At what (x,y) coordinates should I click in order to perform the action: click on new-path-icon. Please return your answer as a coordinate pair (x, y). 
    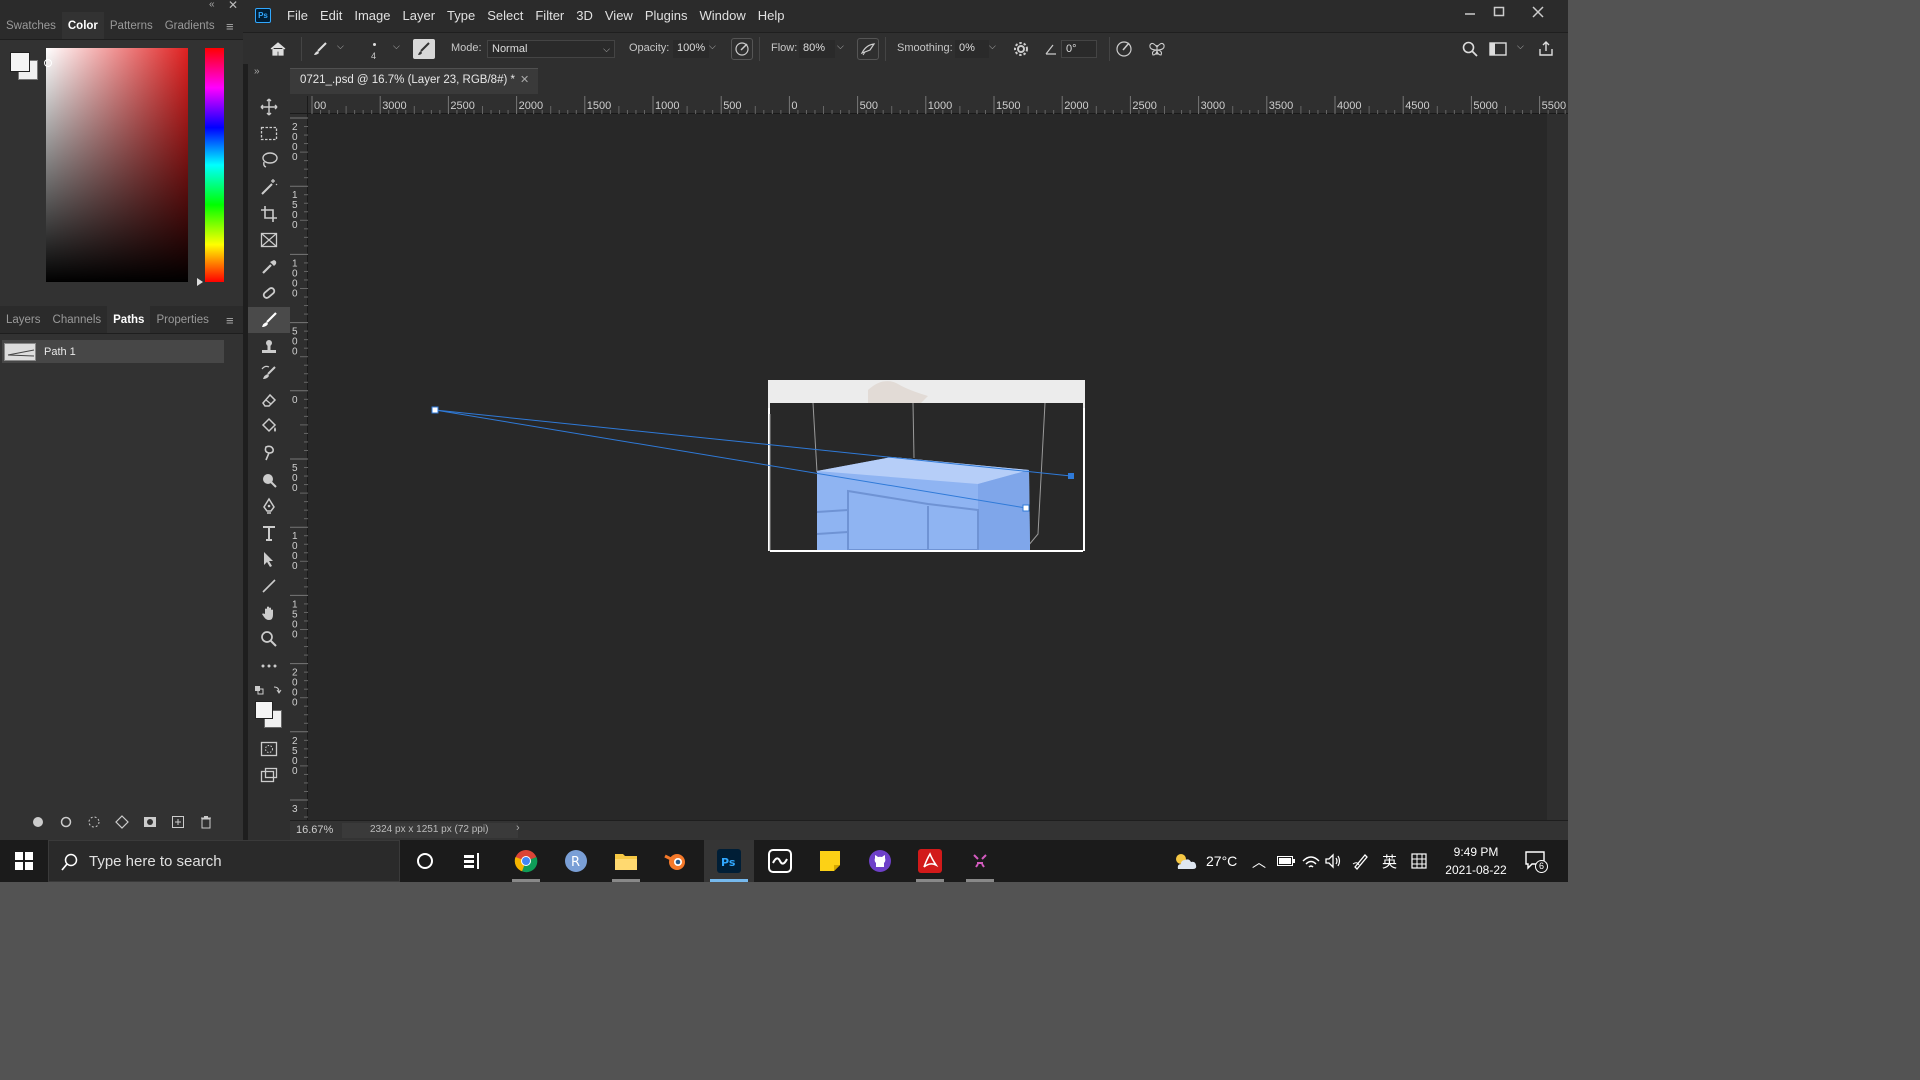
    Looking at the image, I should click on (178, 822).